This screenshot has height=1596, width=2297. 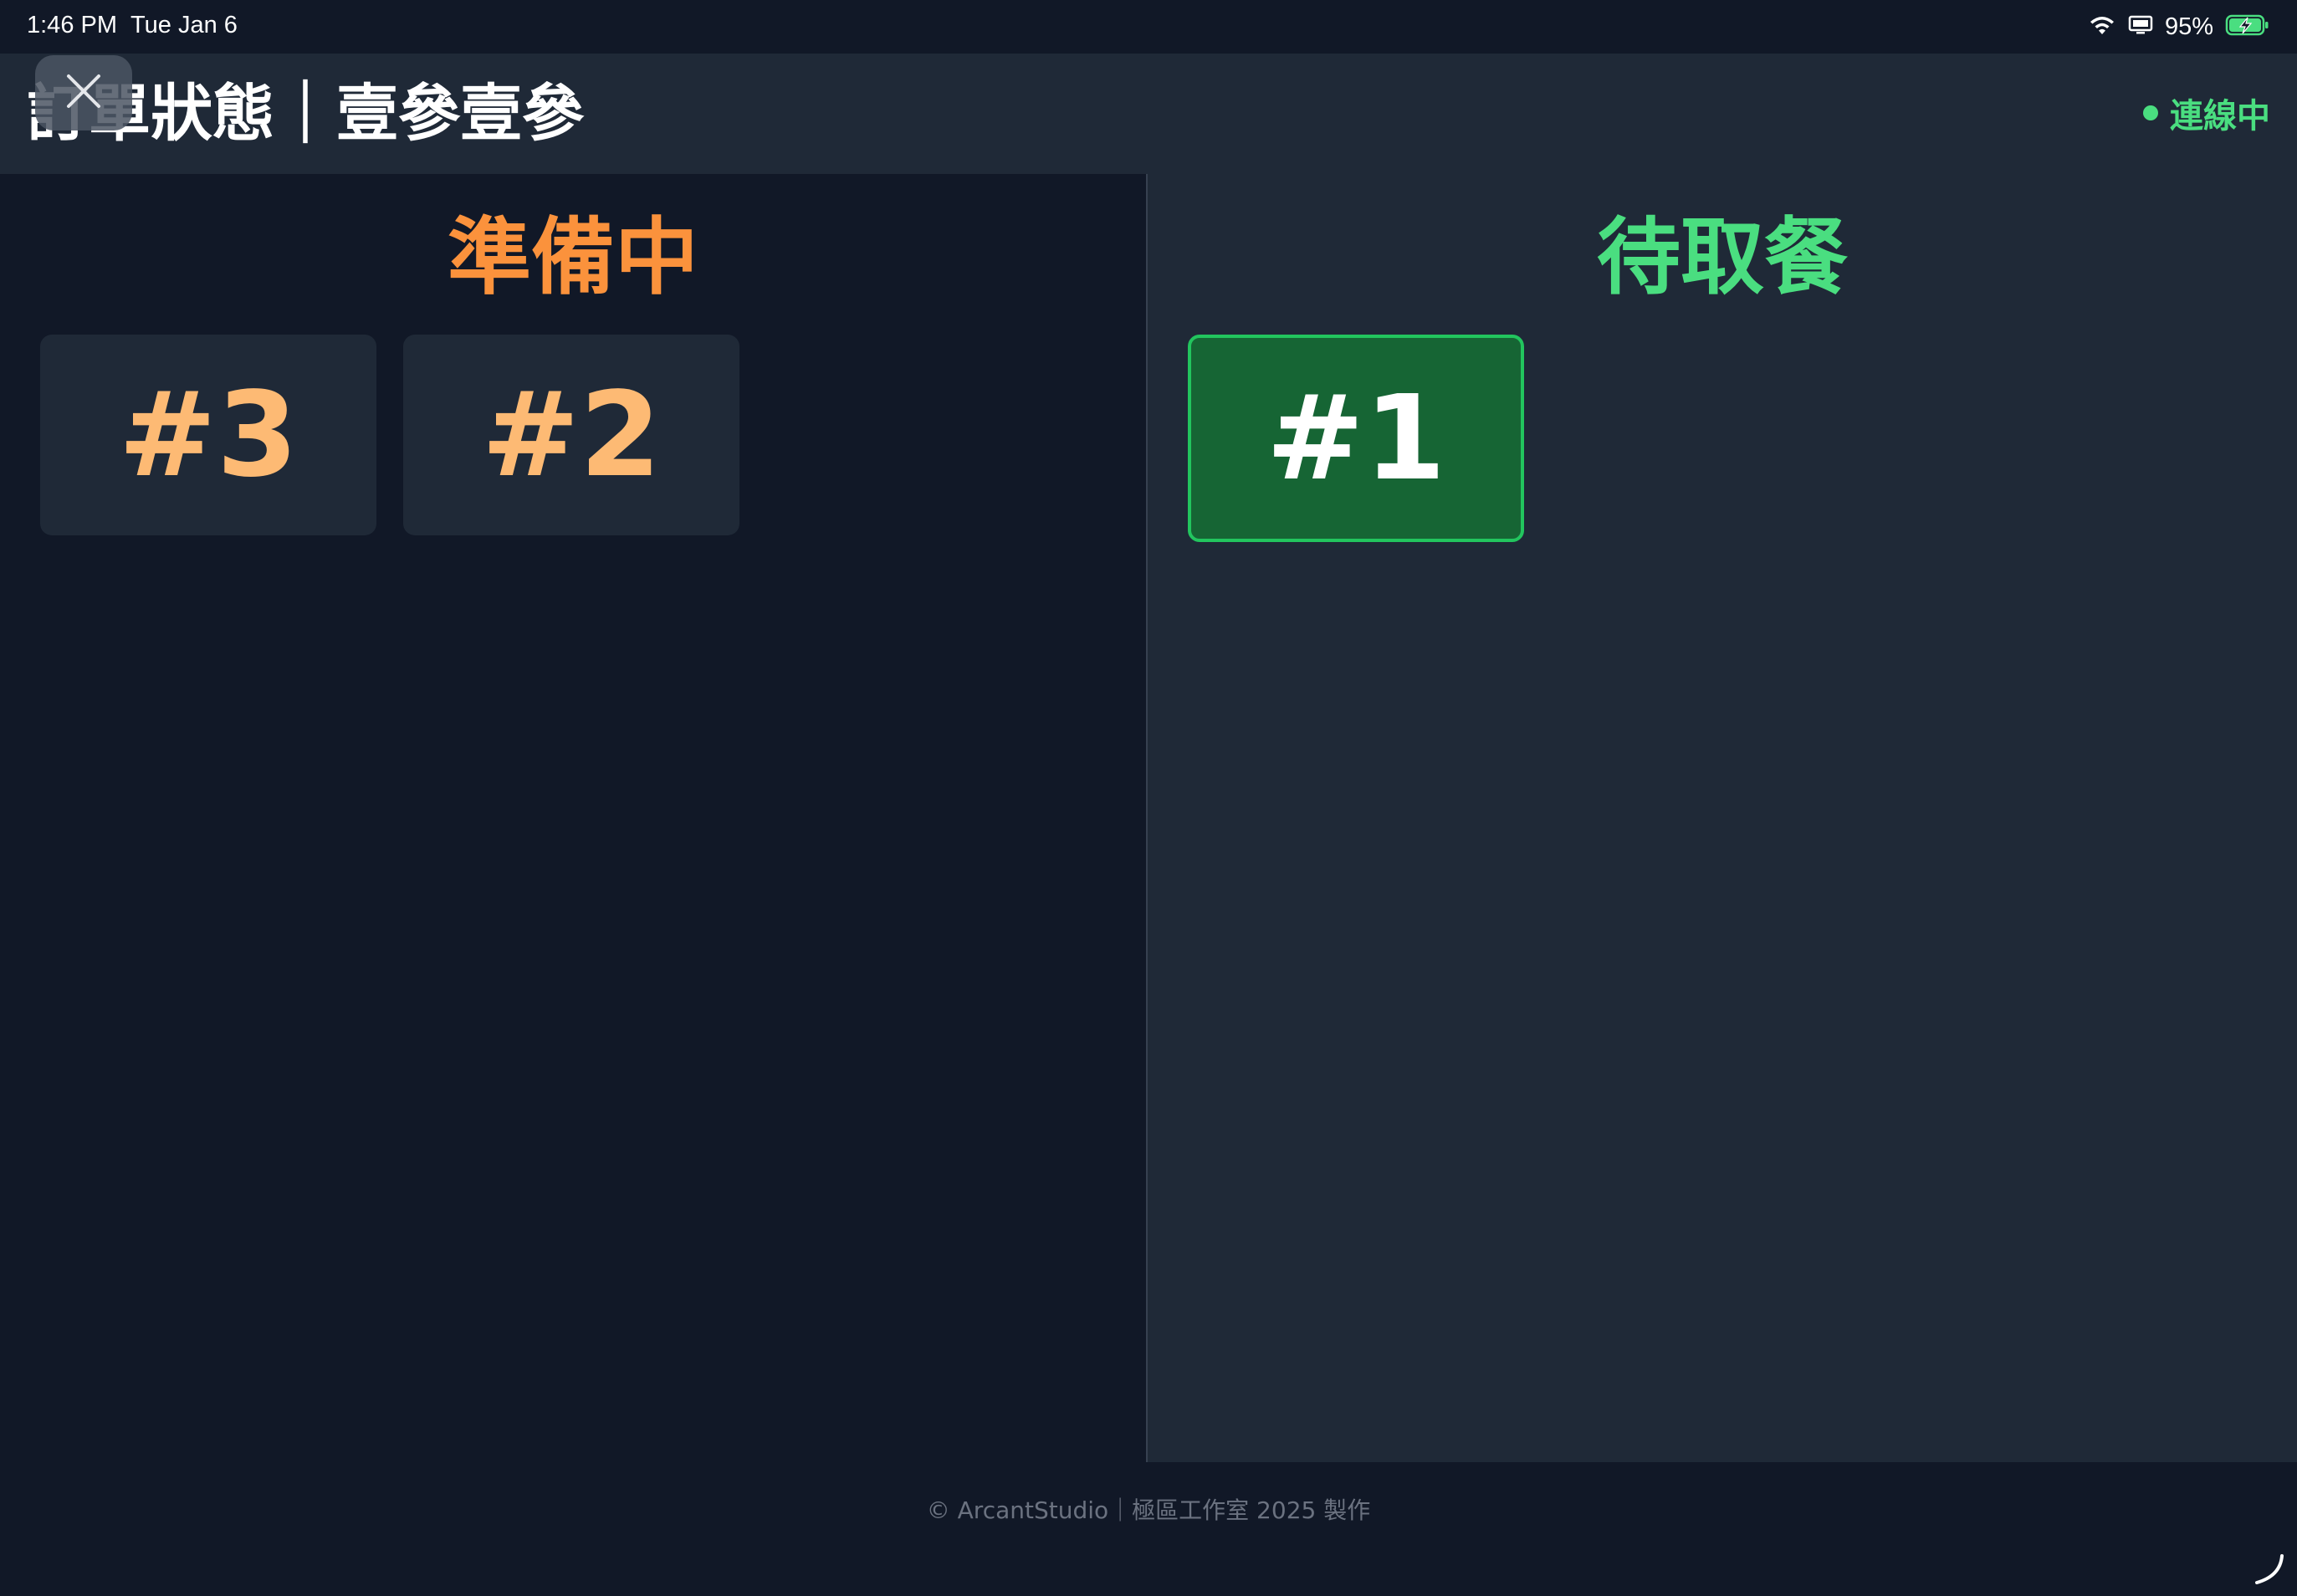 I want to click on order-card: #1, so click(x=1356, y=439).